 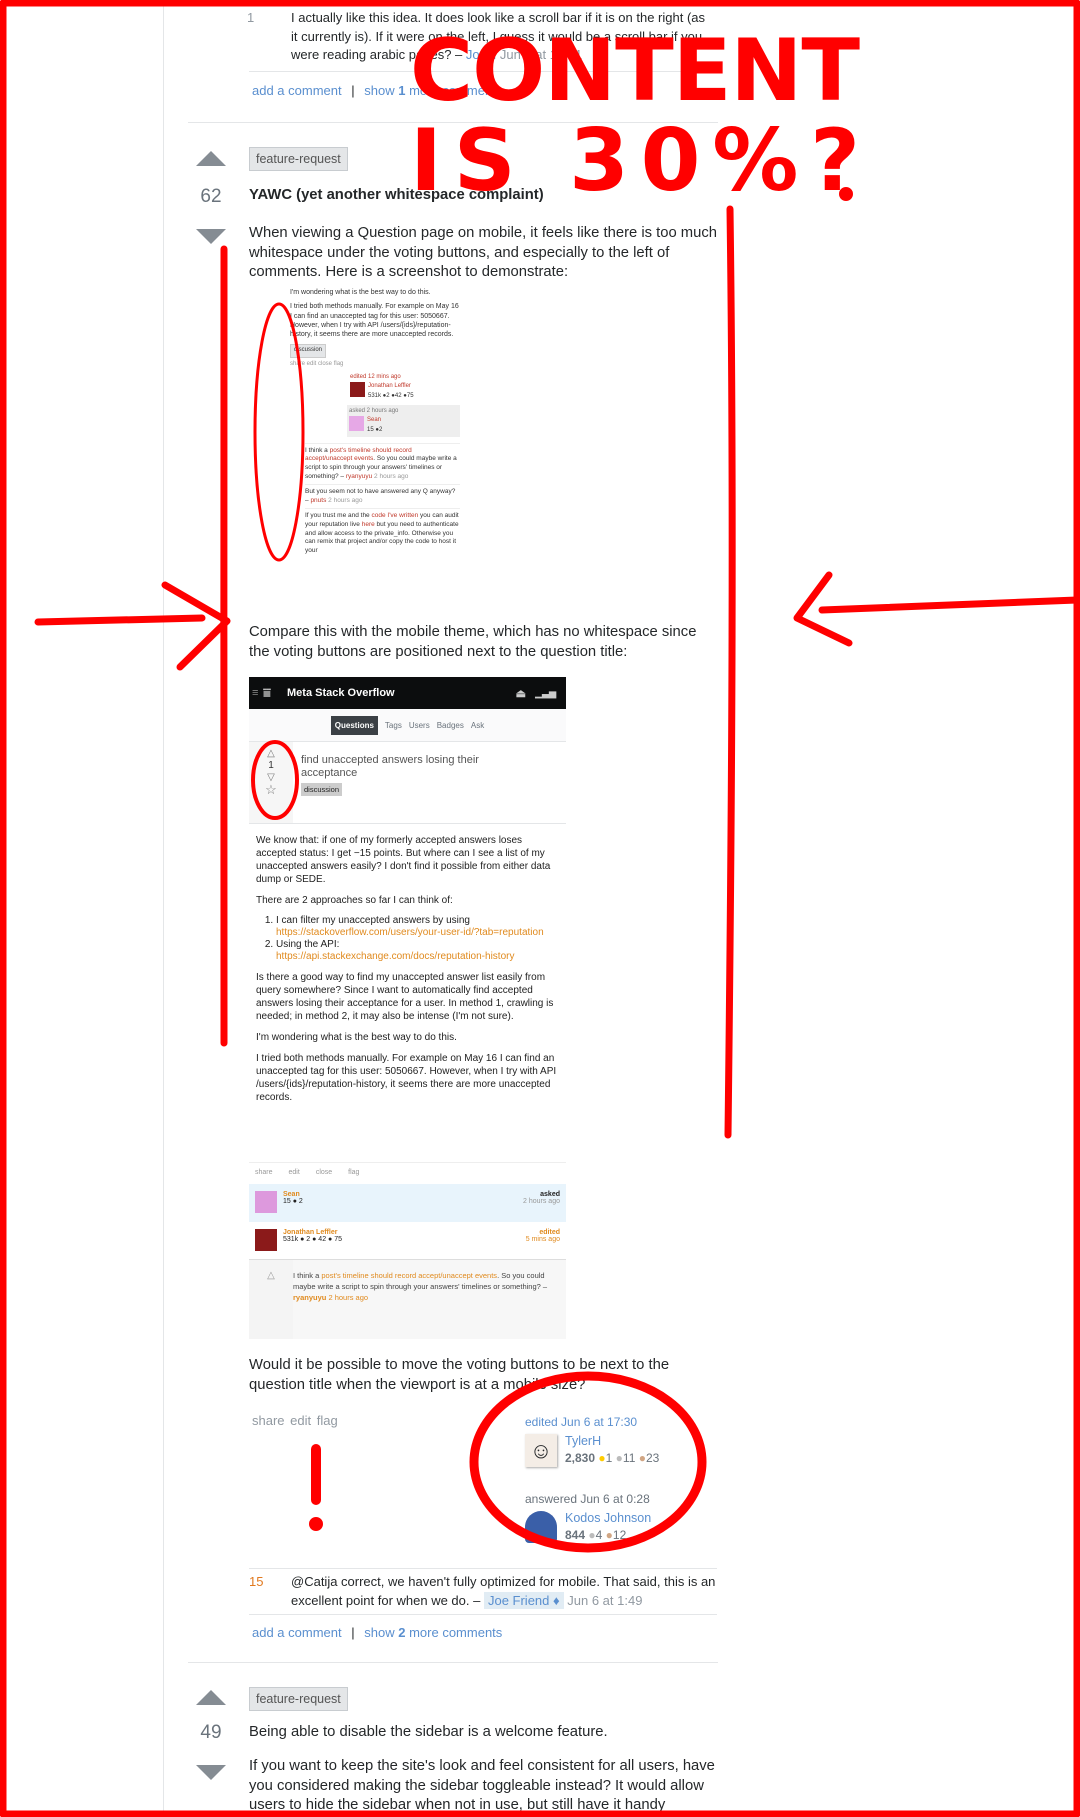 I want to click on mobile-edited: edited, so click(x=549, y=1232).